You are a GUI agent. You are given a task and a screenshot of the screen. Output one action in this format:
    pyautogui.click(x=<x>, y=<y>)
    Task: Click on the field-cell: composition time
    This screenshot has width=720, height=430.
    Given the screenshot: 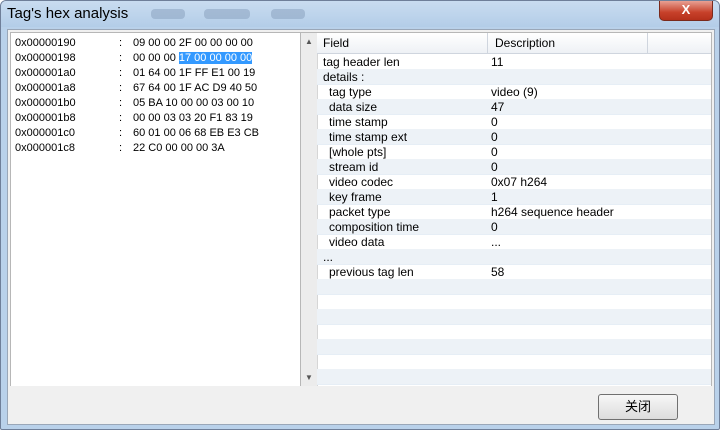 What is the action you would take?
    pyautogui.click(x=374, y=227)
    